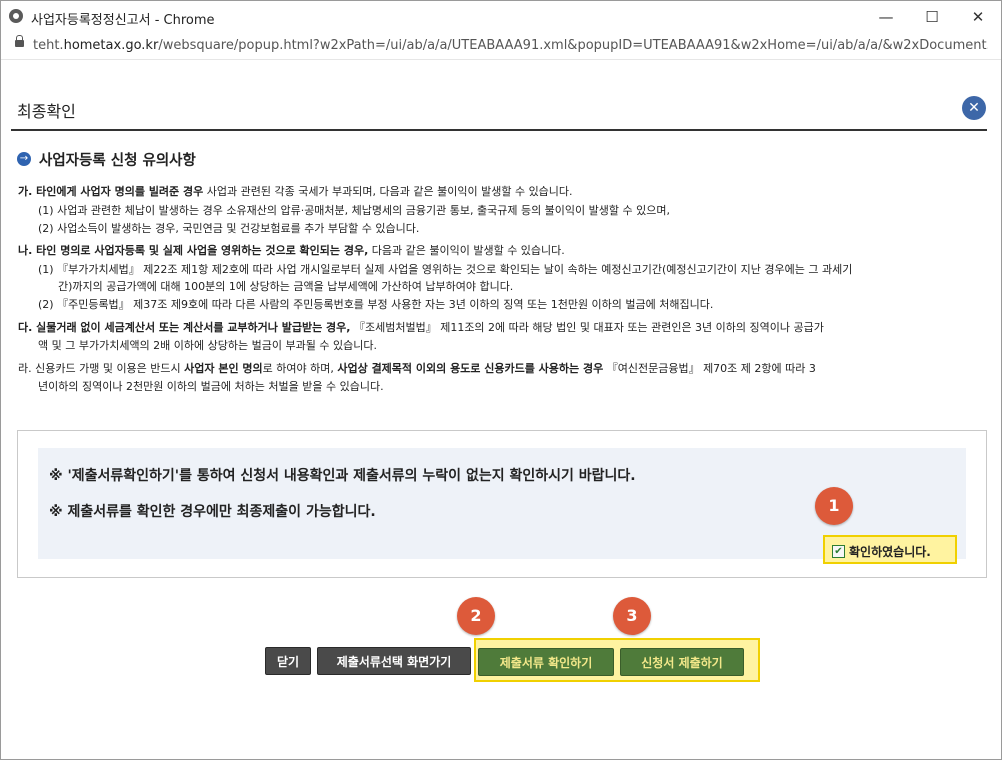  I want to click on section-title: 사업자등록 신청 유의사항, so click(117, 161).